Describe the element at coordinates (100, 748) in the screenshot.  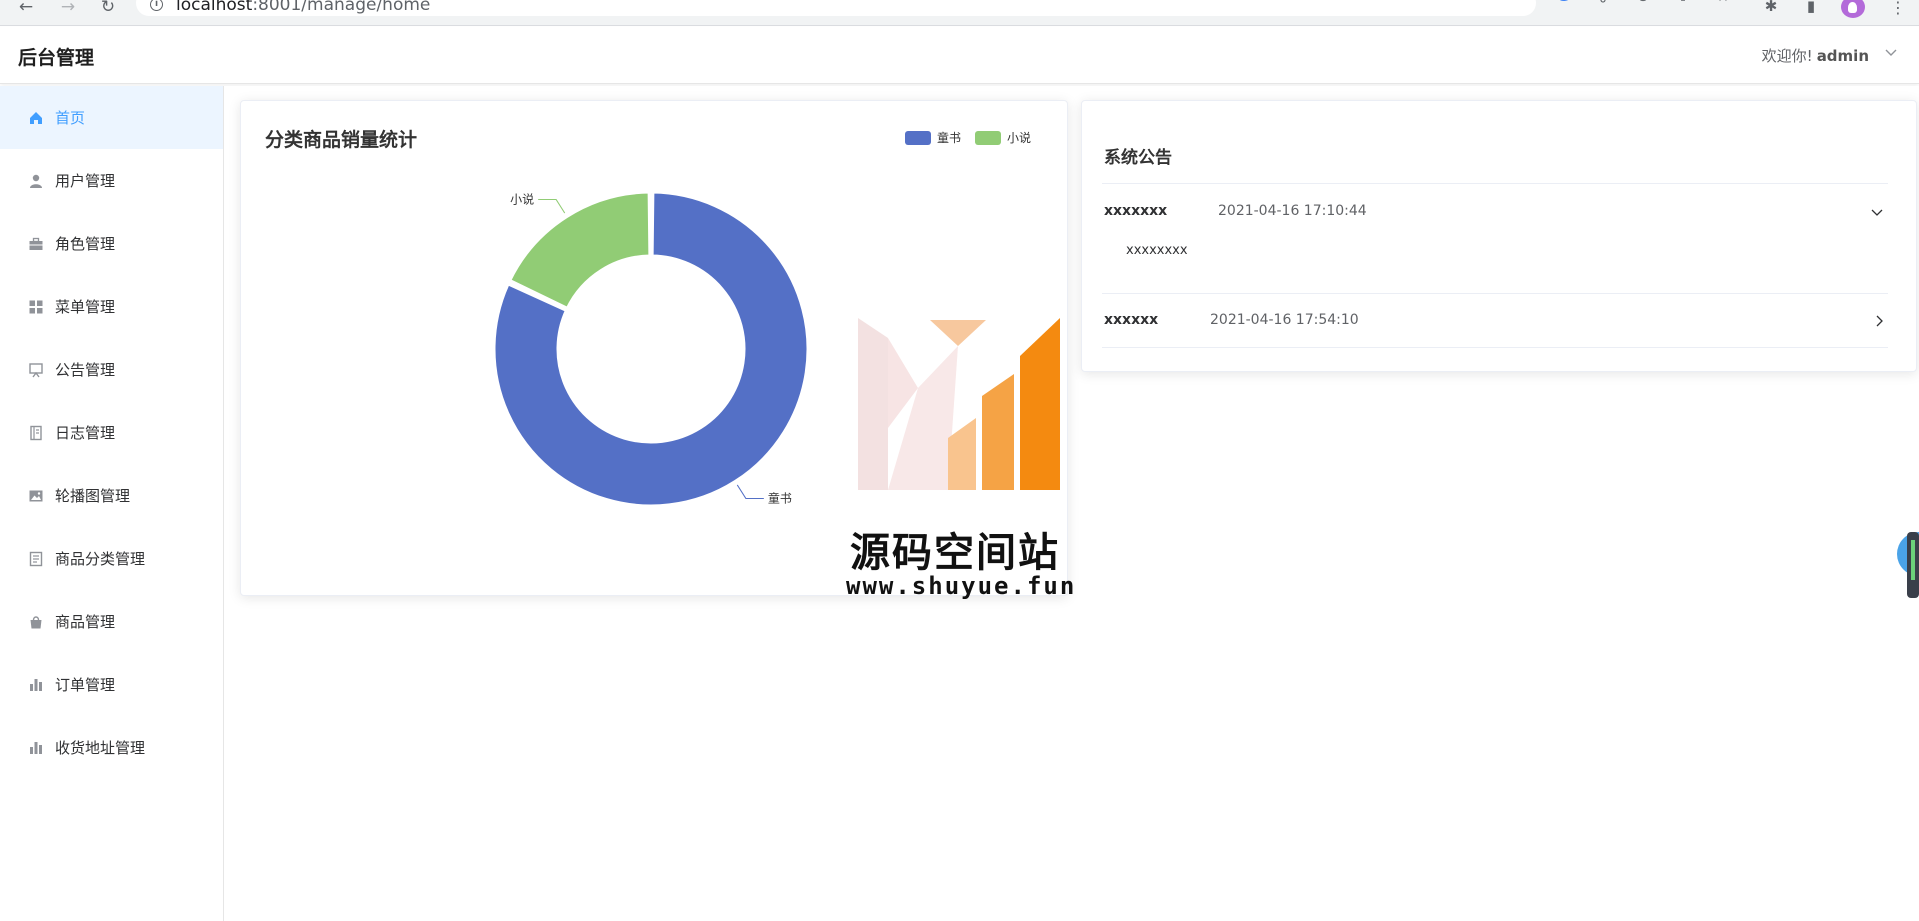
I see `sidebar-item-label: 收货地址管理` at that location.